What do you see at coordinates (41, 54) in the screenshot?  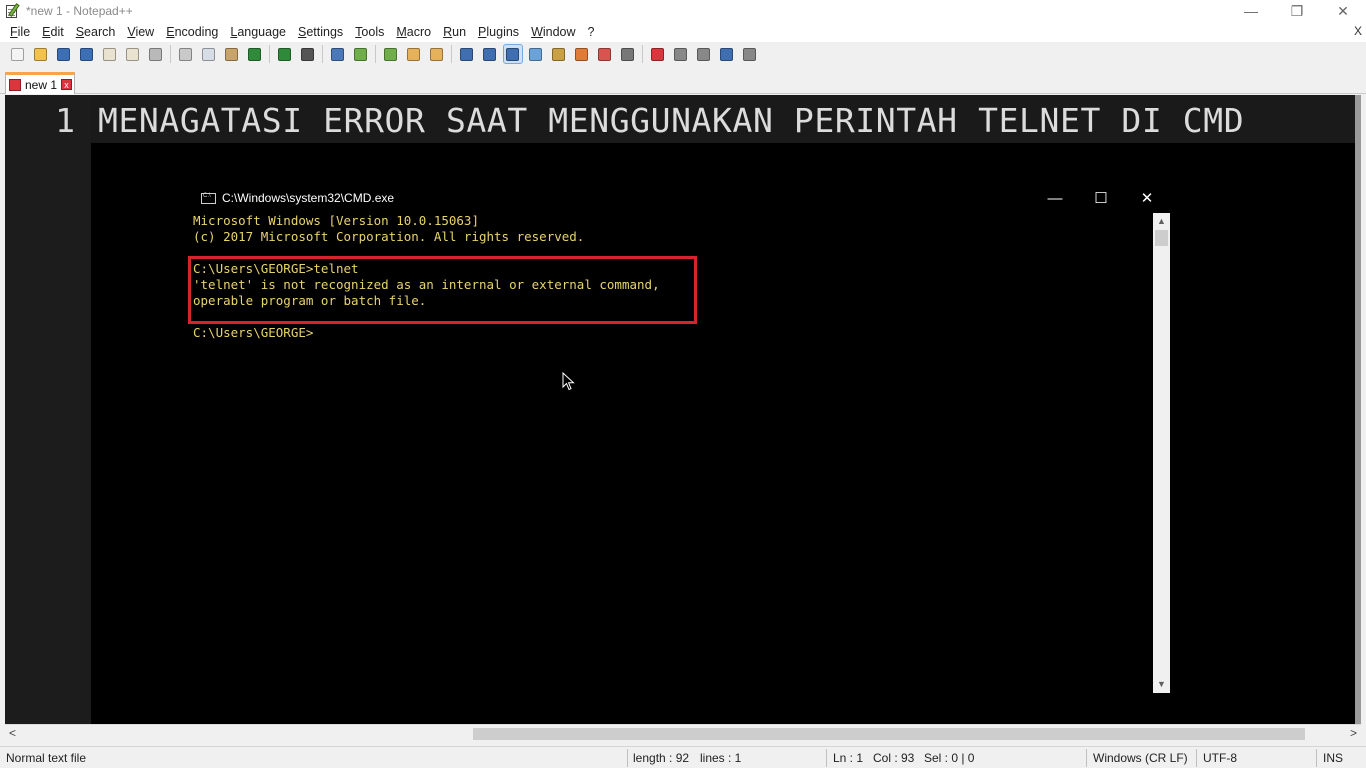 I see `open-file-button` at bounding box center [41, 54].